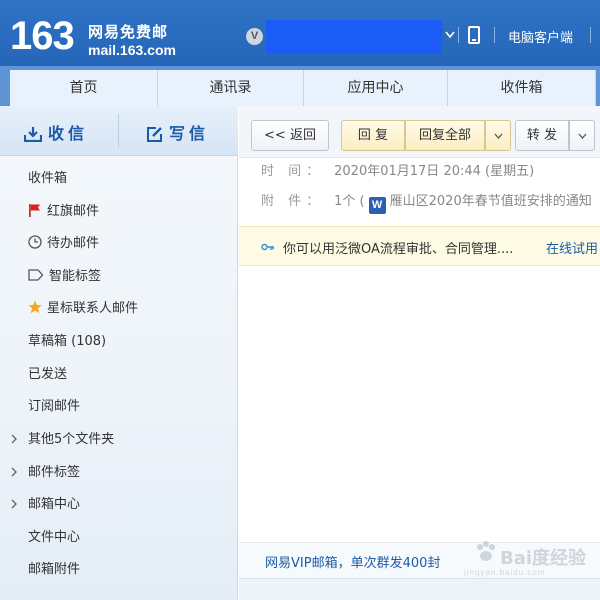 The image size is (600, 600). What do you see at coordinates (377, 205) in the screenshot?
I see `word-document-icon: W` at bounding box center [377, 205].